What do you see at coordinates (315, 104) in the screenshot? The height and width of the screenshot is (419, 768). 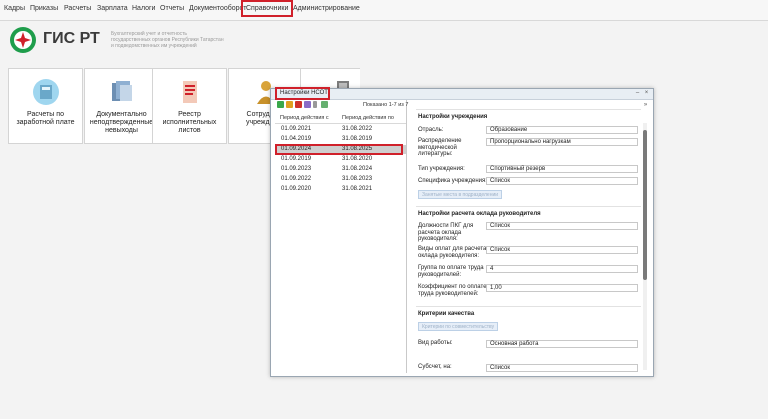 I see `chevron-down-icon` at bounding box center [315, 104].